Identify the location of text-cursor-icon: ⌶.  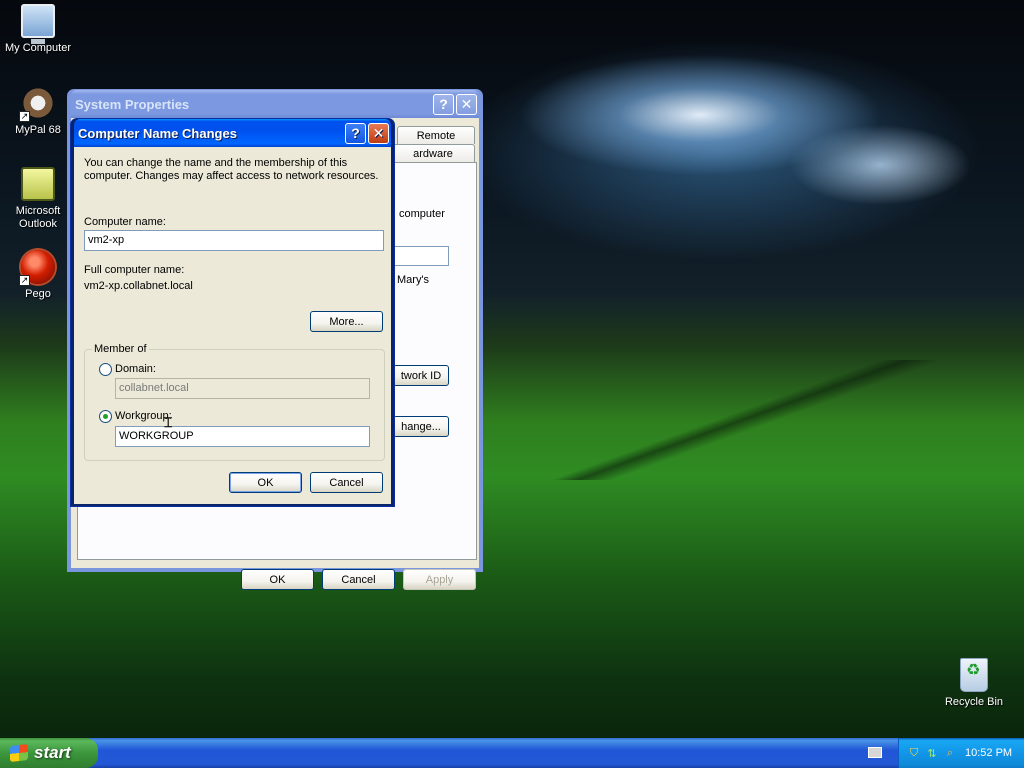
(168, 422).